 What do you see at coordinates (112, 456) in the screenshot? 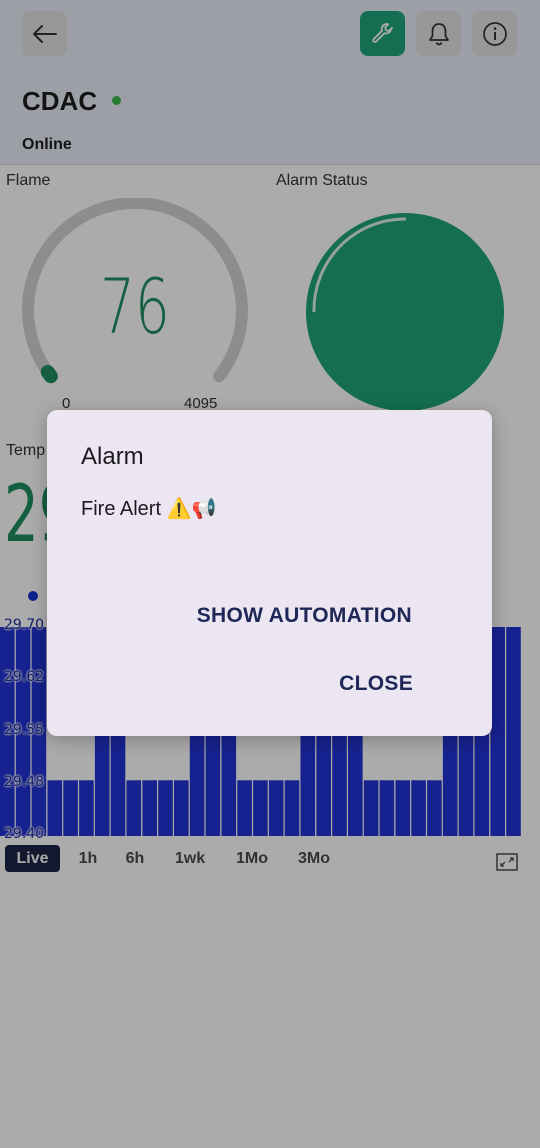
I see `dialog-title: Alarm` at bounding box center [112, 456].